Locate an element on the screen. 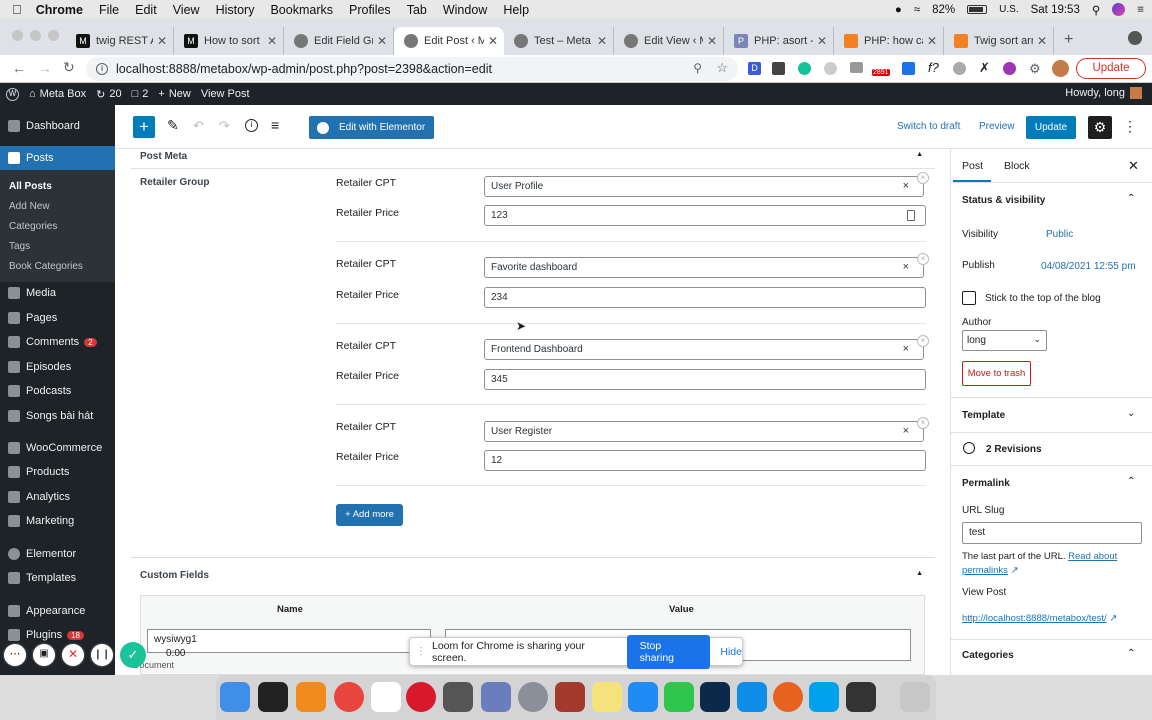  retailer-price-input: 345 is located at coordinates (705, 379).